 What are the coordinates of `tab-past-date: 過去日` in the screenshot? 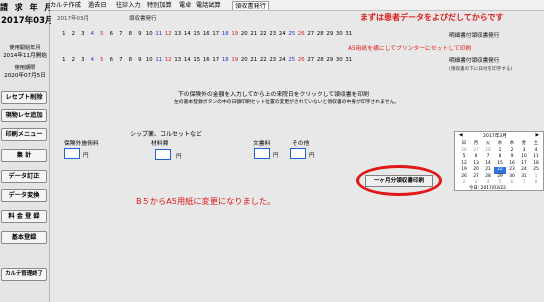 It's located at (97, 5).